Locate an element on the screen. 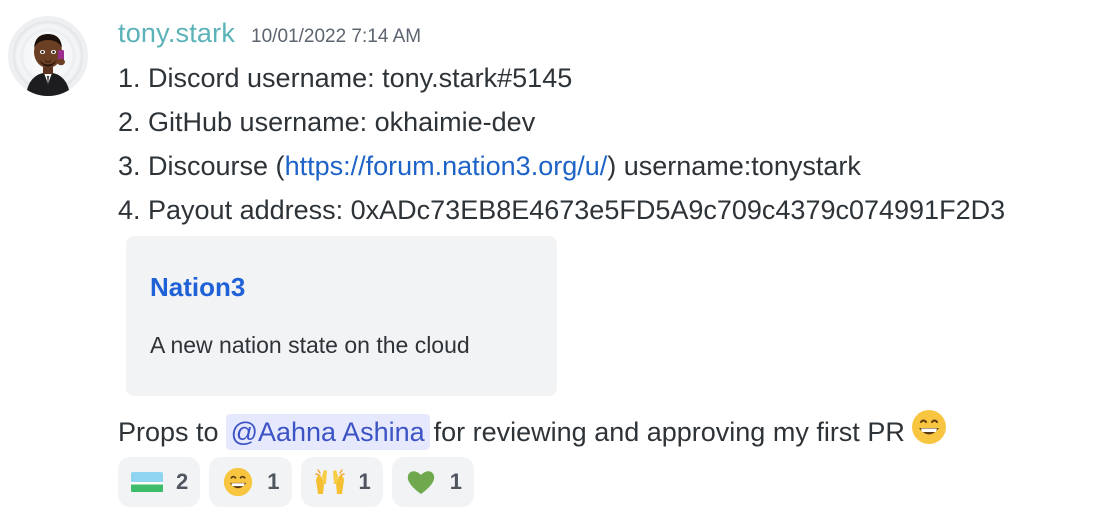  reaction-raising-hands: 1 is located at coordinates (341, 482).